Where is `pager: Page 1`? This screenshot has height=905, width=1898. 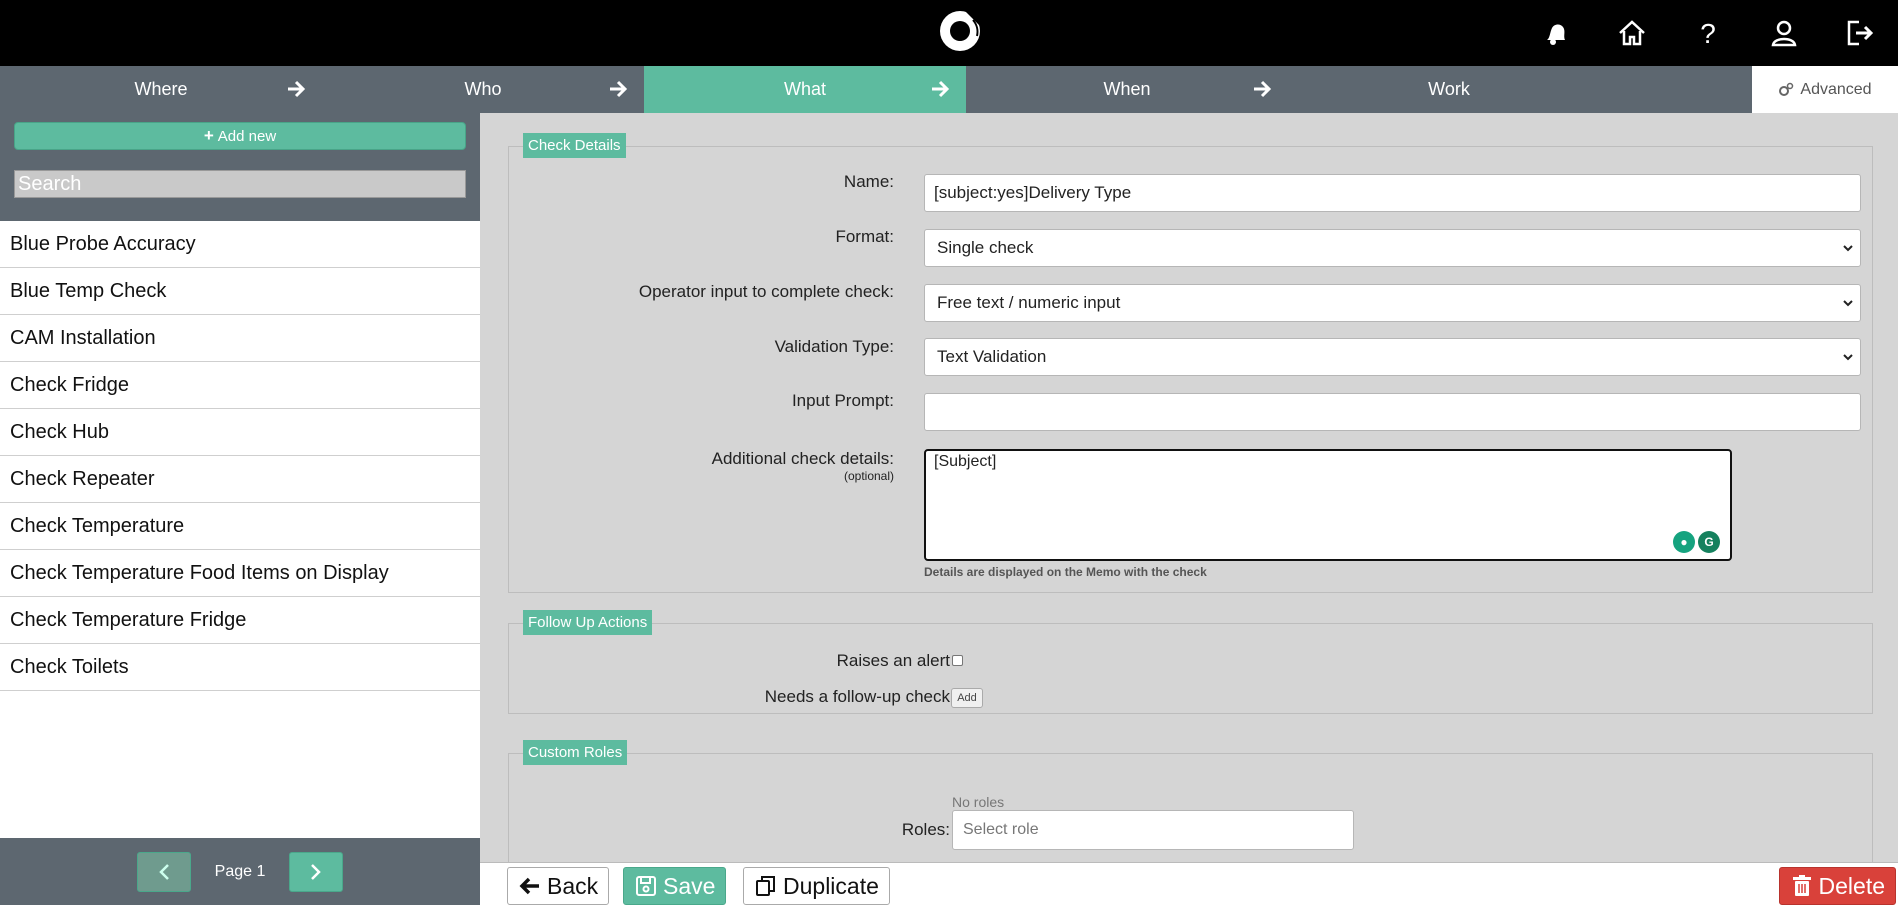 pager: Page 1 is located at coordinates (240, 871).